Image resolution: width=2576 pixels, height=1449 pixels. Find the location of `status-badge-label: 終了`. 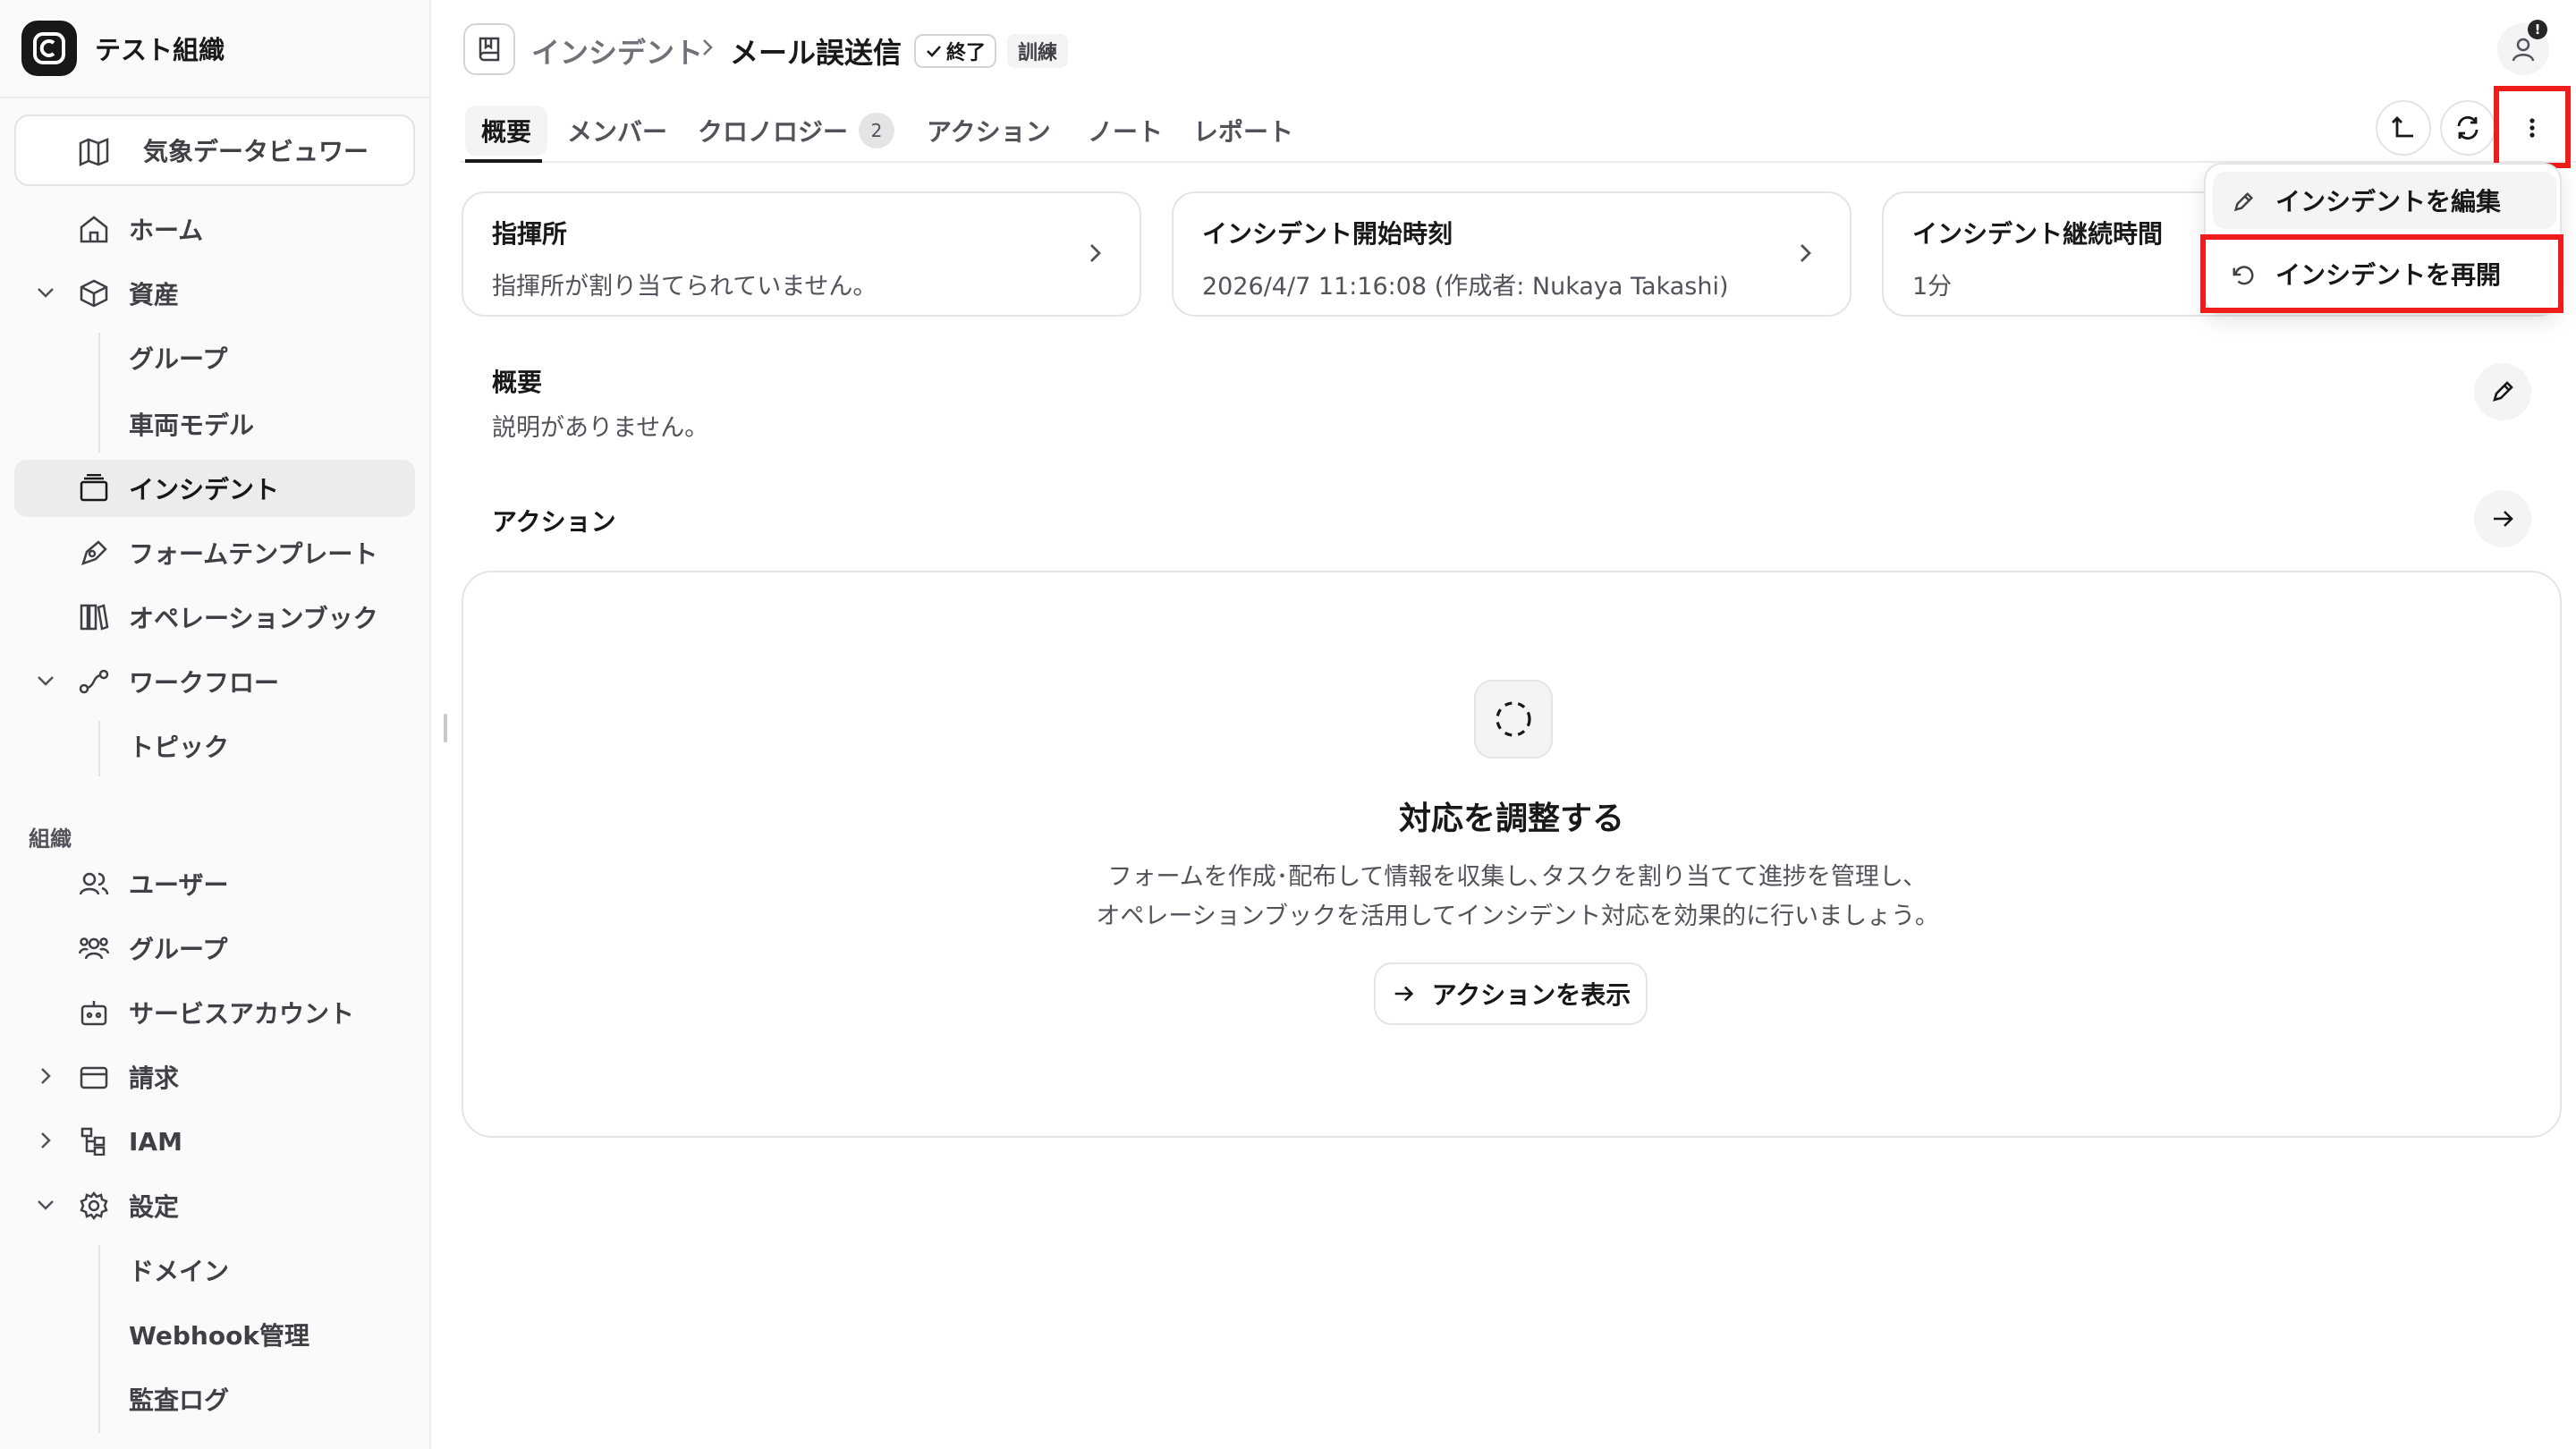

status-badge-label: 終了 is located at coordinates (966, 53).